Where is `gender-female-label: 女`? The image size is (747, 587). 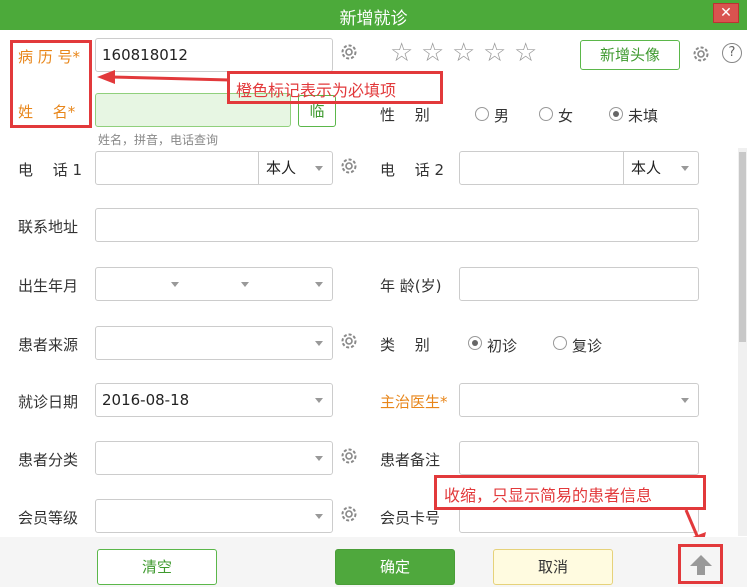
gender-female-label: 女 is located at coordinates (566, 116).